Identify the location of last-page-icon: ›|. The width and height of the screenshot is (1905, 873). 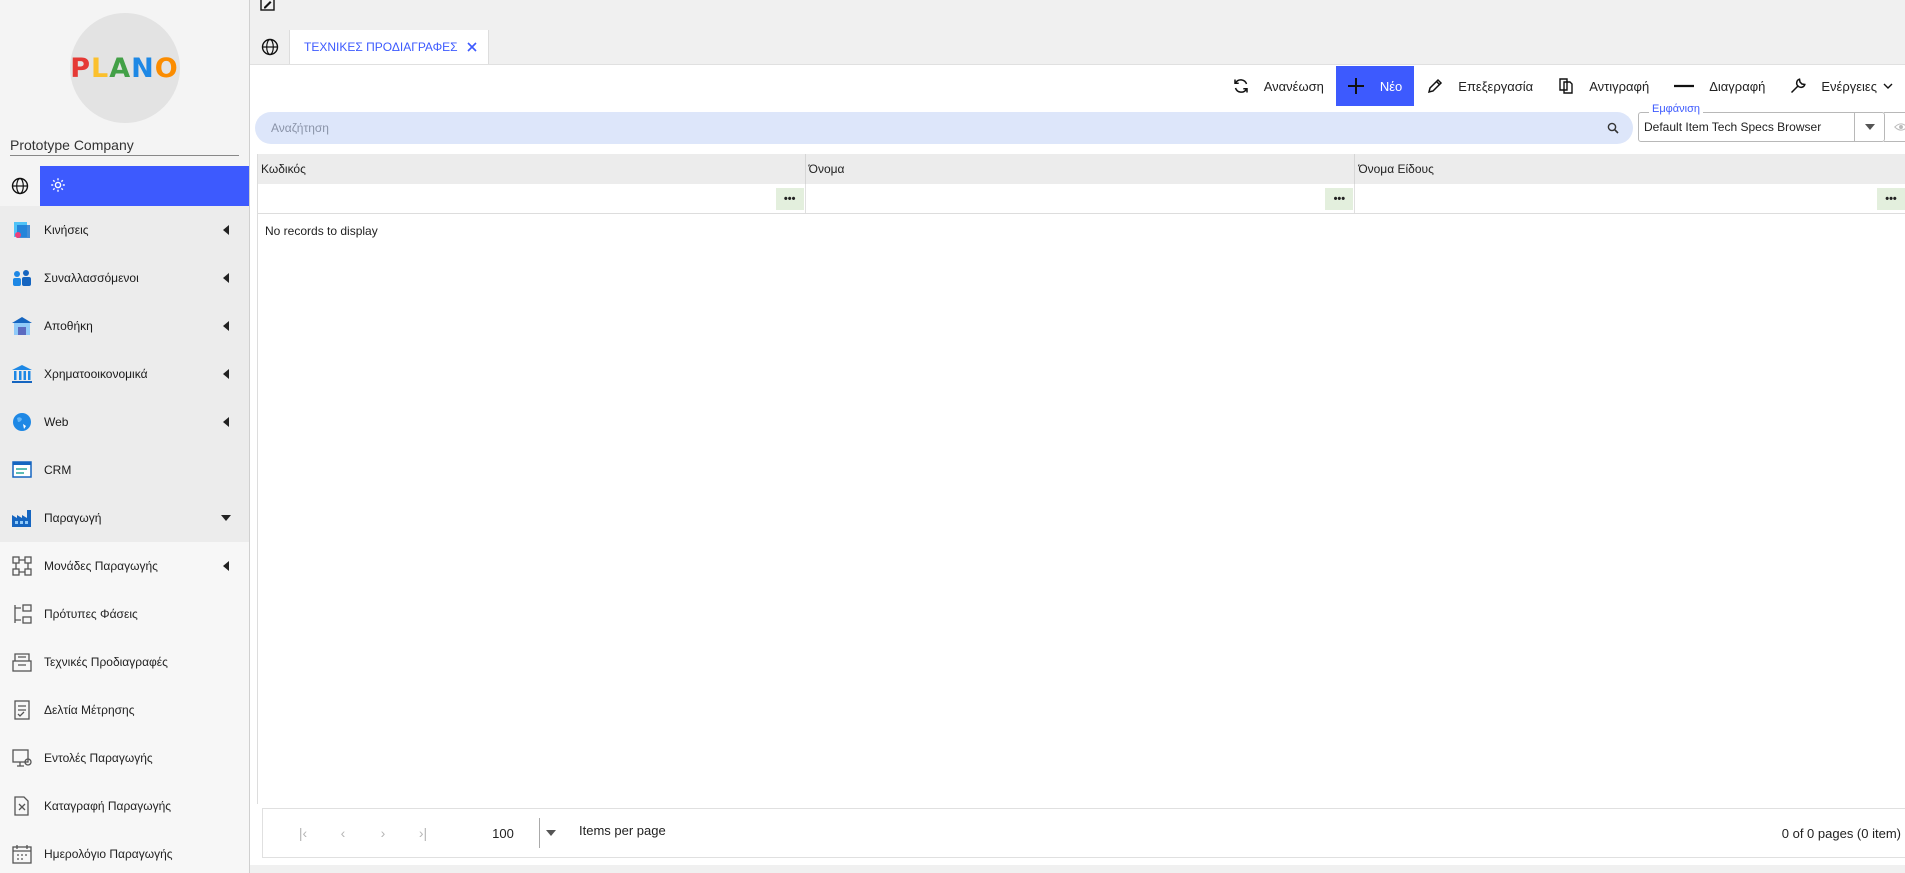
(423, 833).